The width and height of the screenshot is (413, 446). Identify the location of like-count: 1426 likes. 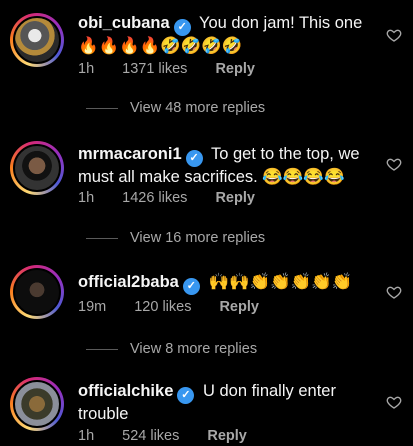
(154, 198).